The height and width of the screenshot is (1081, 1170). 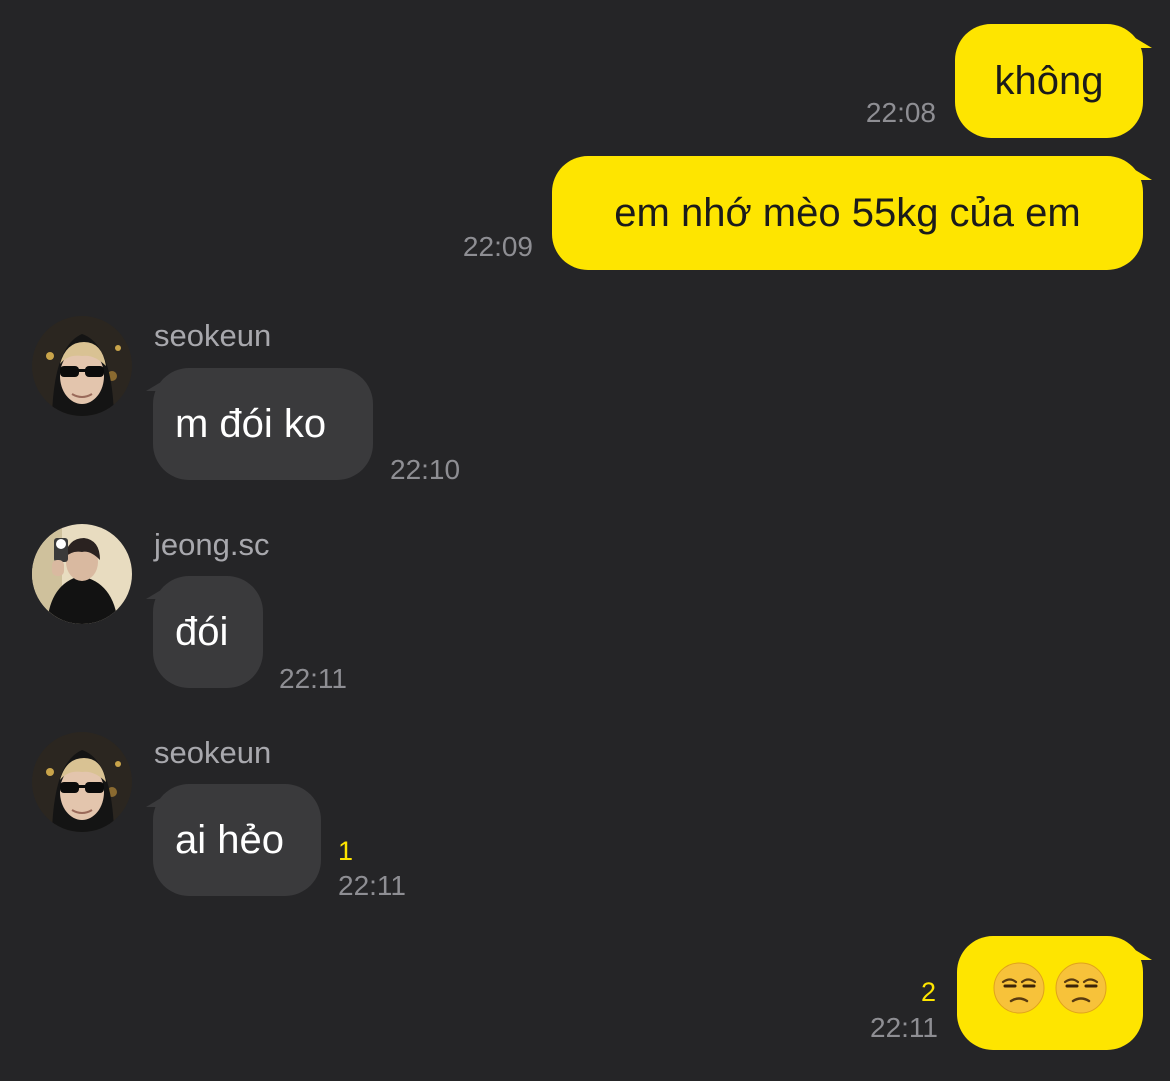 I want to click on message-bubble-outgoing: em nhớ mèo 55kg của em, so click(x=847, y=213).